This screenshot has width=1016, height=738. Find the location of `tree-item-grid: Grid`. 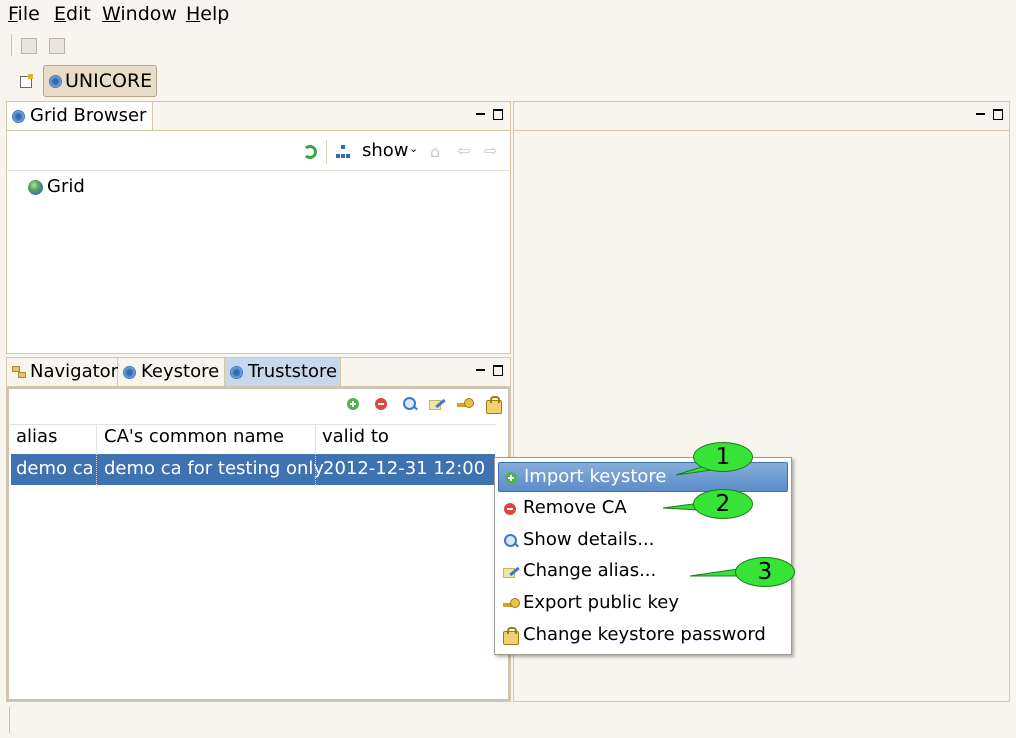

tree-item-grid: Grid is located at coordinates (66, 186).